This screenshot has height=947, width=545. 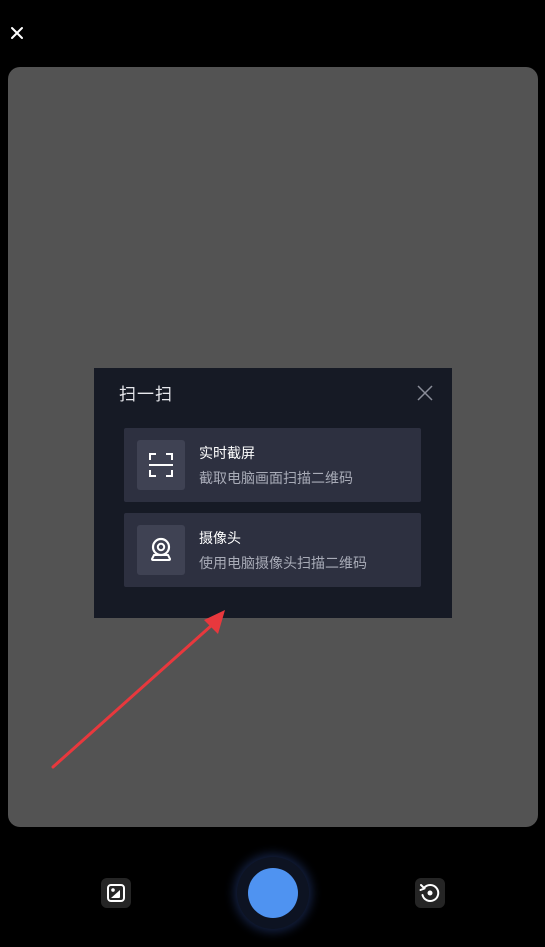 I want to click on option-title: 实时截屏, so click(x=227, y=454).